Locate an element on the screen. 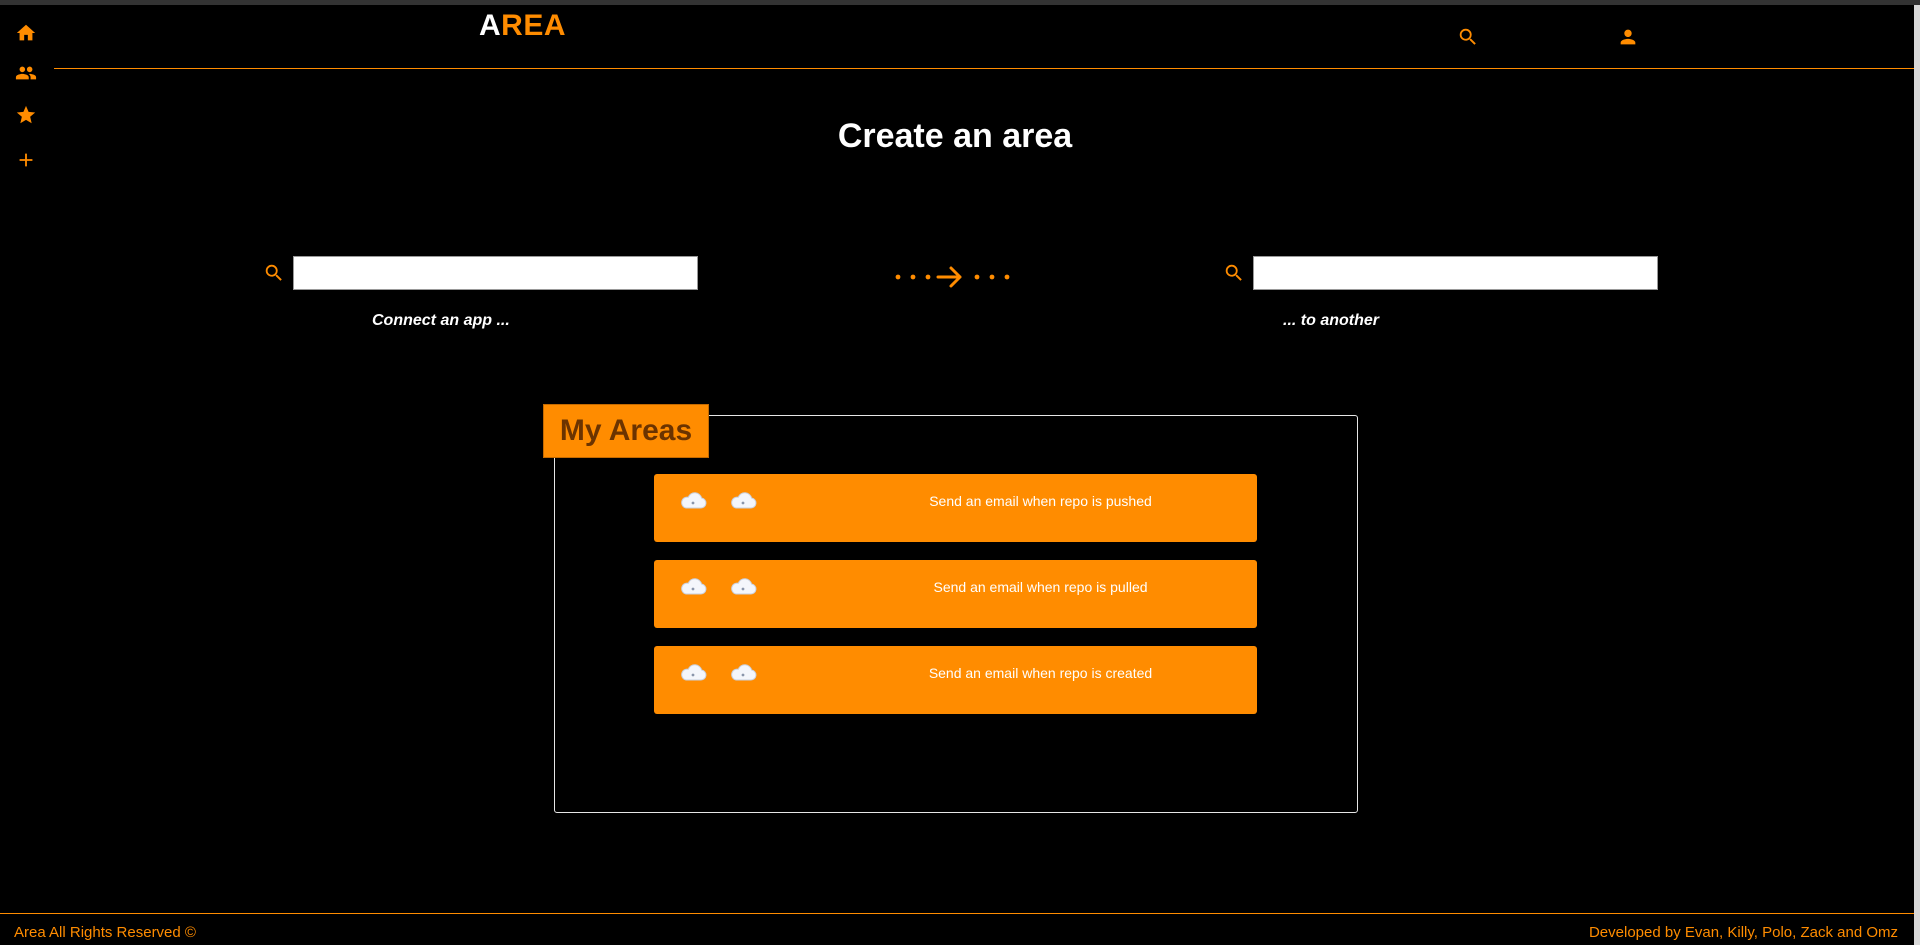 This screenshot has height=945, width=1920. source-search is located at coordinates (480, 273).